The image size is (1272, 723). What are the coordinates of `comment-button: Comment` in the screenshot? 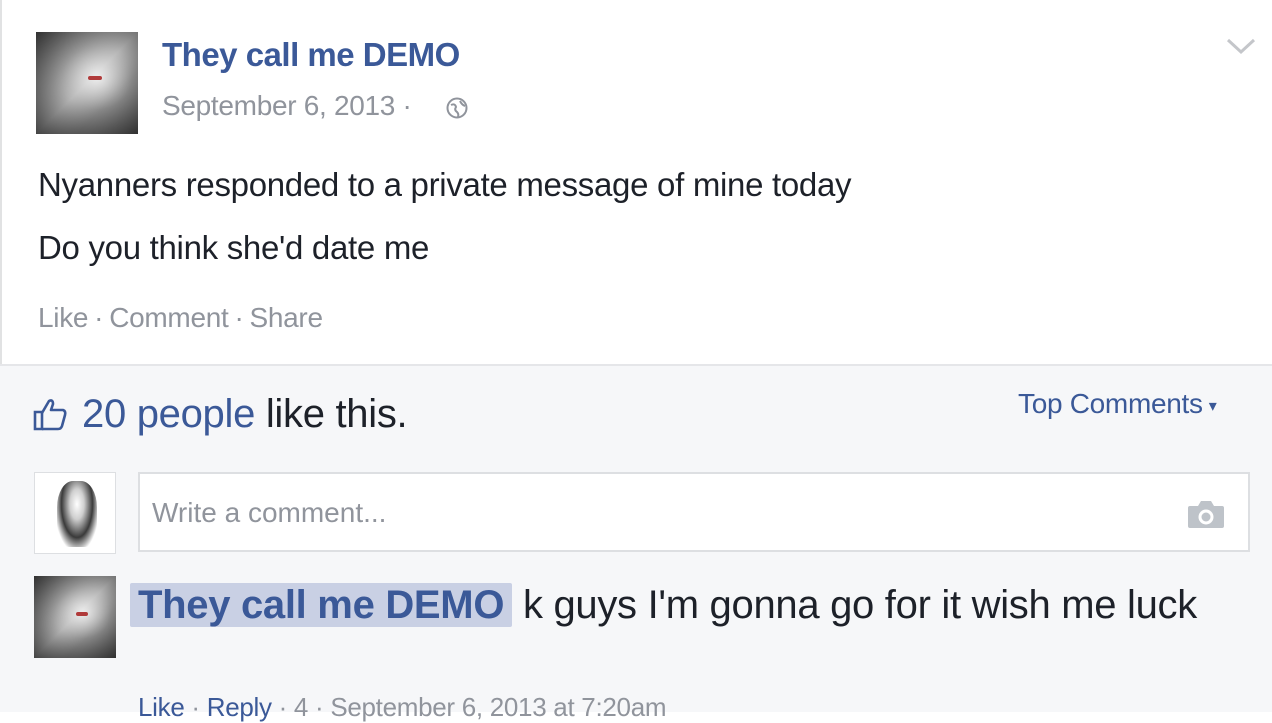 It's located at (169, 317).